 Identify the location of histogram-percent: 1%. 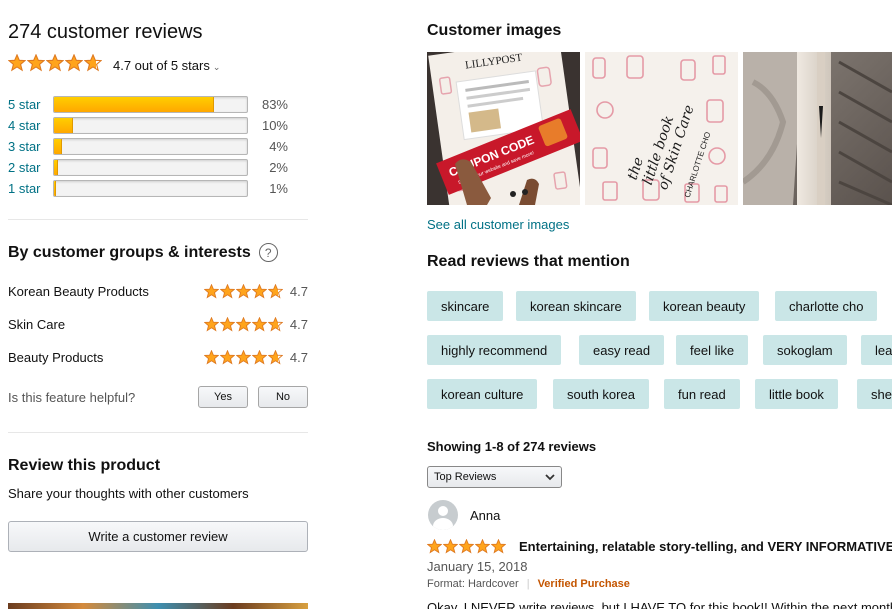
(278, 188).